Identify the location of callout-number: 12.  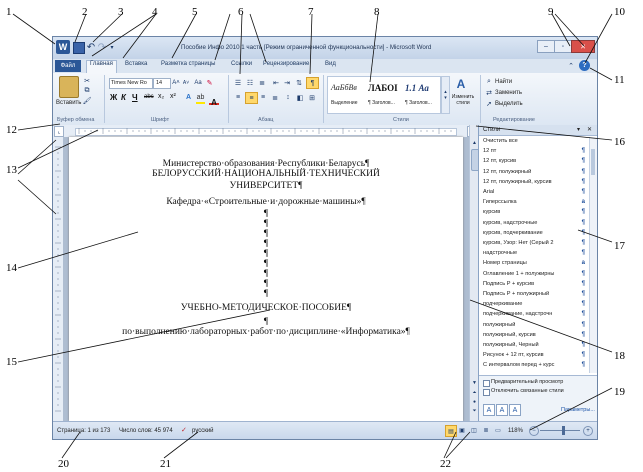
(11, 130).